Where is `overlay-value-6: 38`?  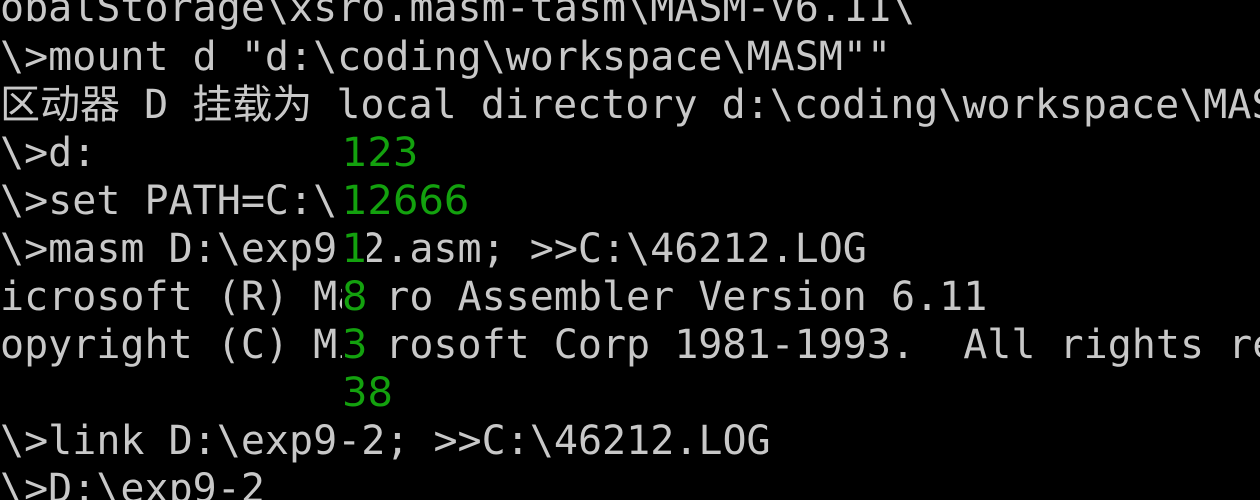 overlay-value-6: 38 is located at coordinates (367, 393).